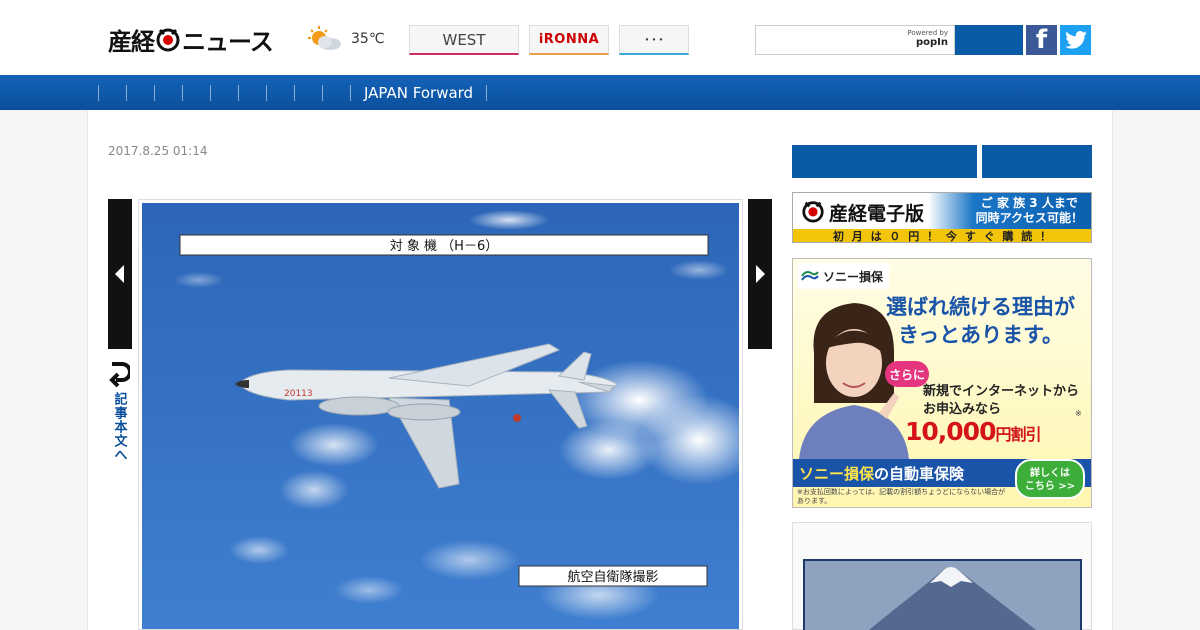 The height and width of the screenshot is (630, 1200). I want to click on facebook-button: f, so click(1041, 40).